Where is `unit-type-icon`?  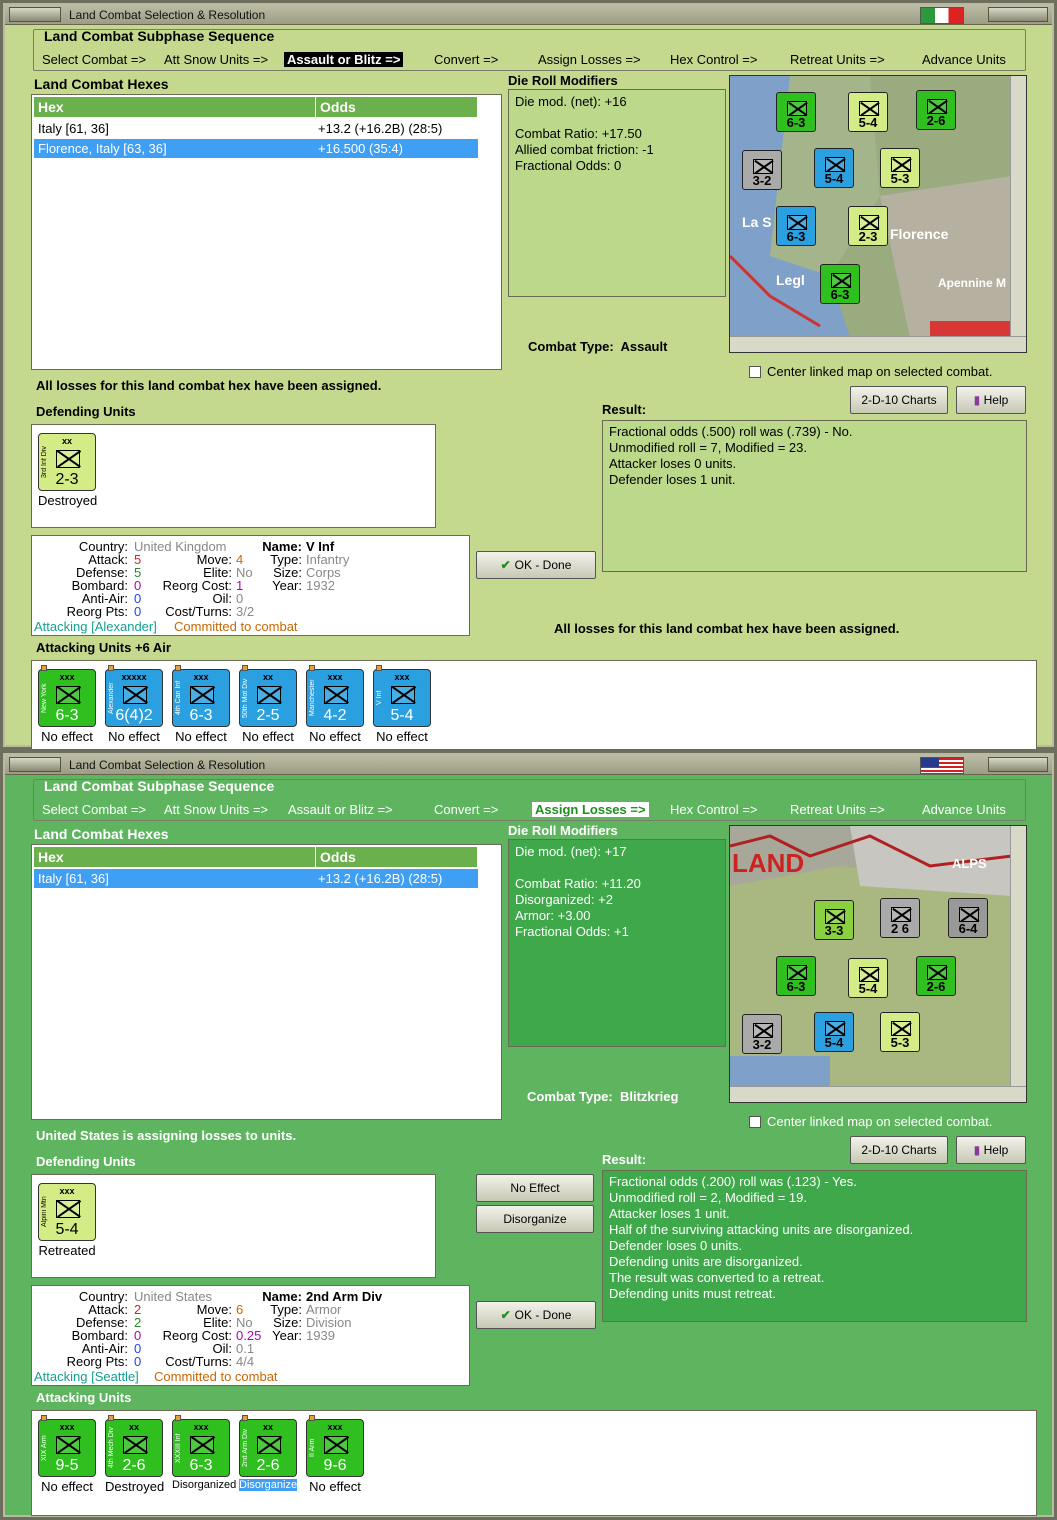 unit-type-icon is located at coordinates (202, 695).